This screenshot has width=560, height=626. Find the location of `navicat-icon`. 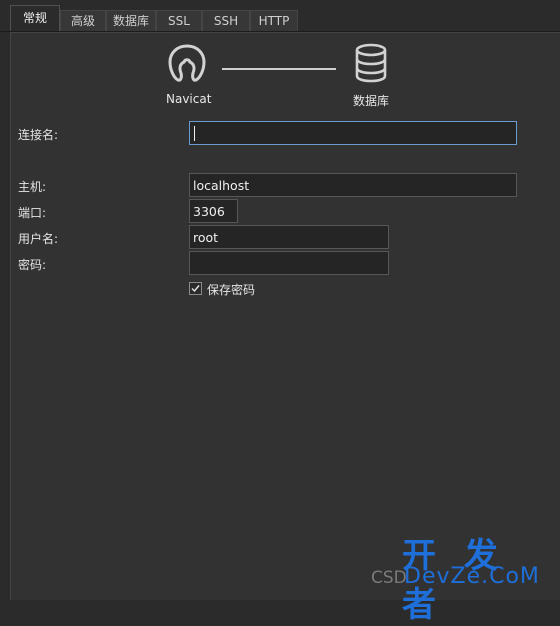

navicat-icon is located at coordinates (187, 63).